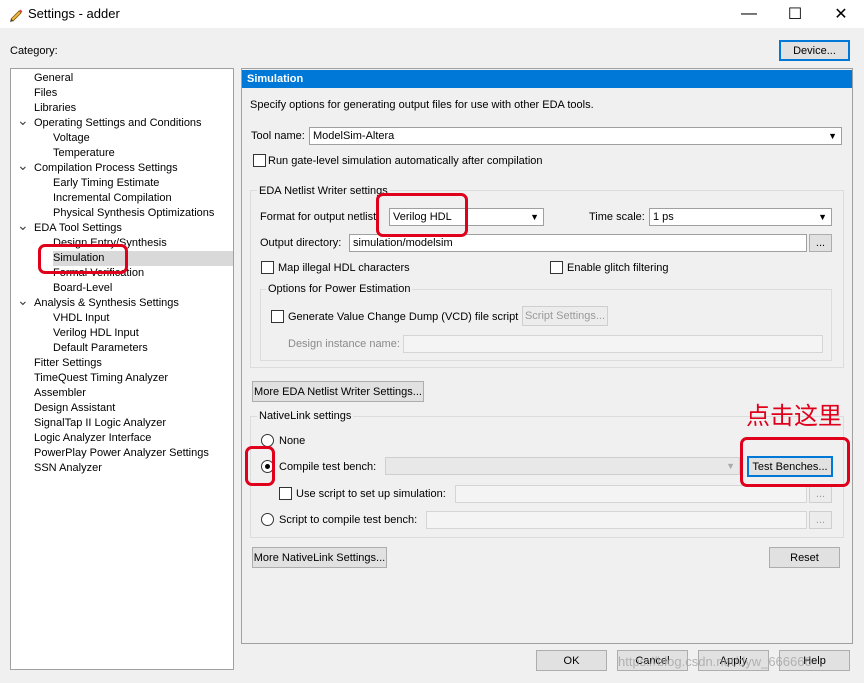 The height and width of the screenshot is (683, 864). I want to click on time-scale-dropdown: 1 ps ▼, so click(740, 217).